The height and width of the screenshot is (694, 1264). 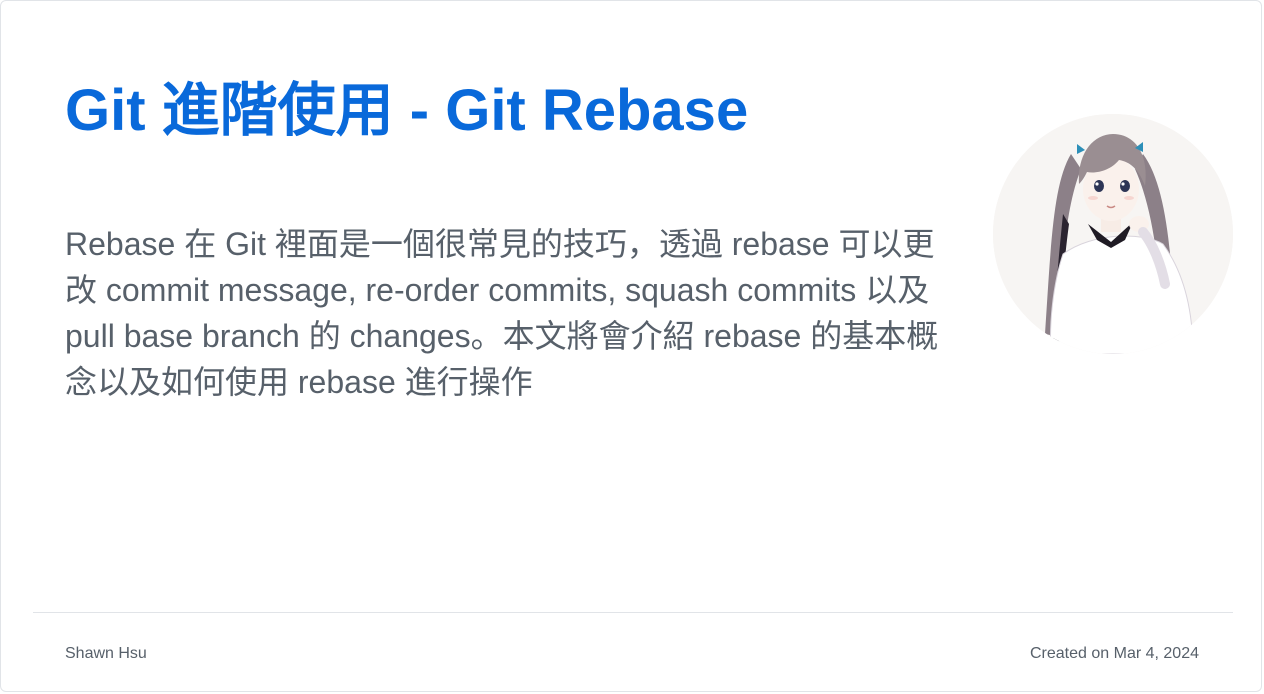 I want to click on author-name: Shawn Hsu, so click(x=106, y=653).